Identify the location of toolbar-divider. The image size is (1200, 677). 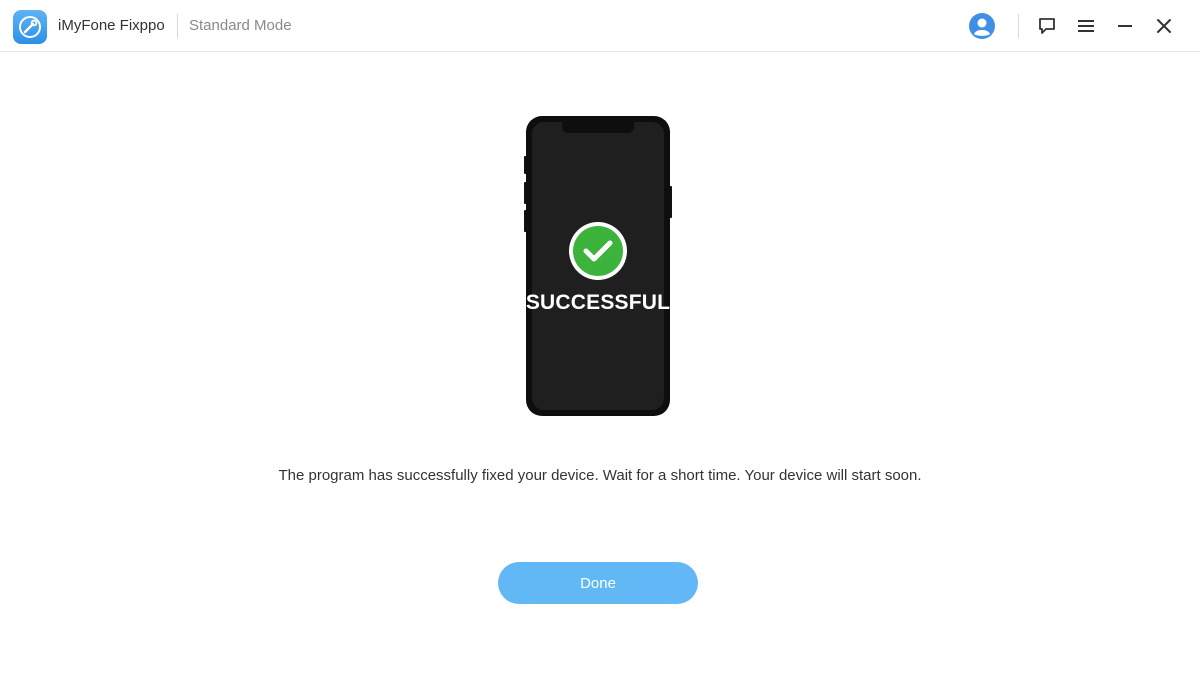
(1018, 26).